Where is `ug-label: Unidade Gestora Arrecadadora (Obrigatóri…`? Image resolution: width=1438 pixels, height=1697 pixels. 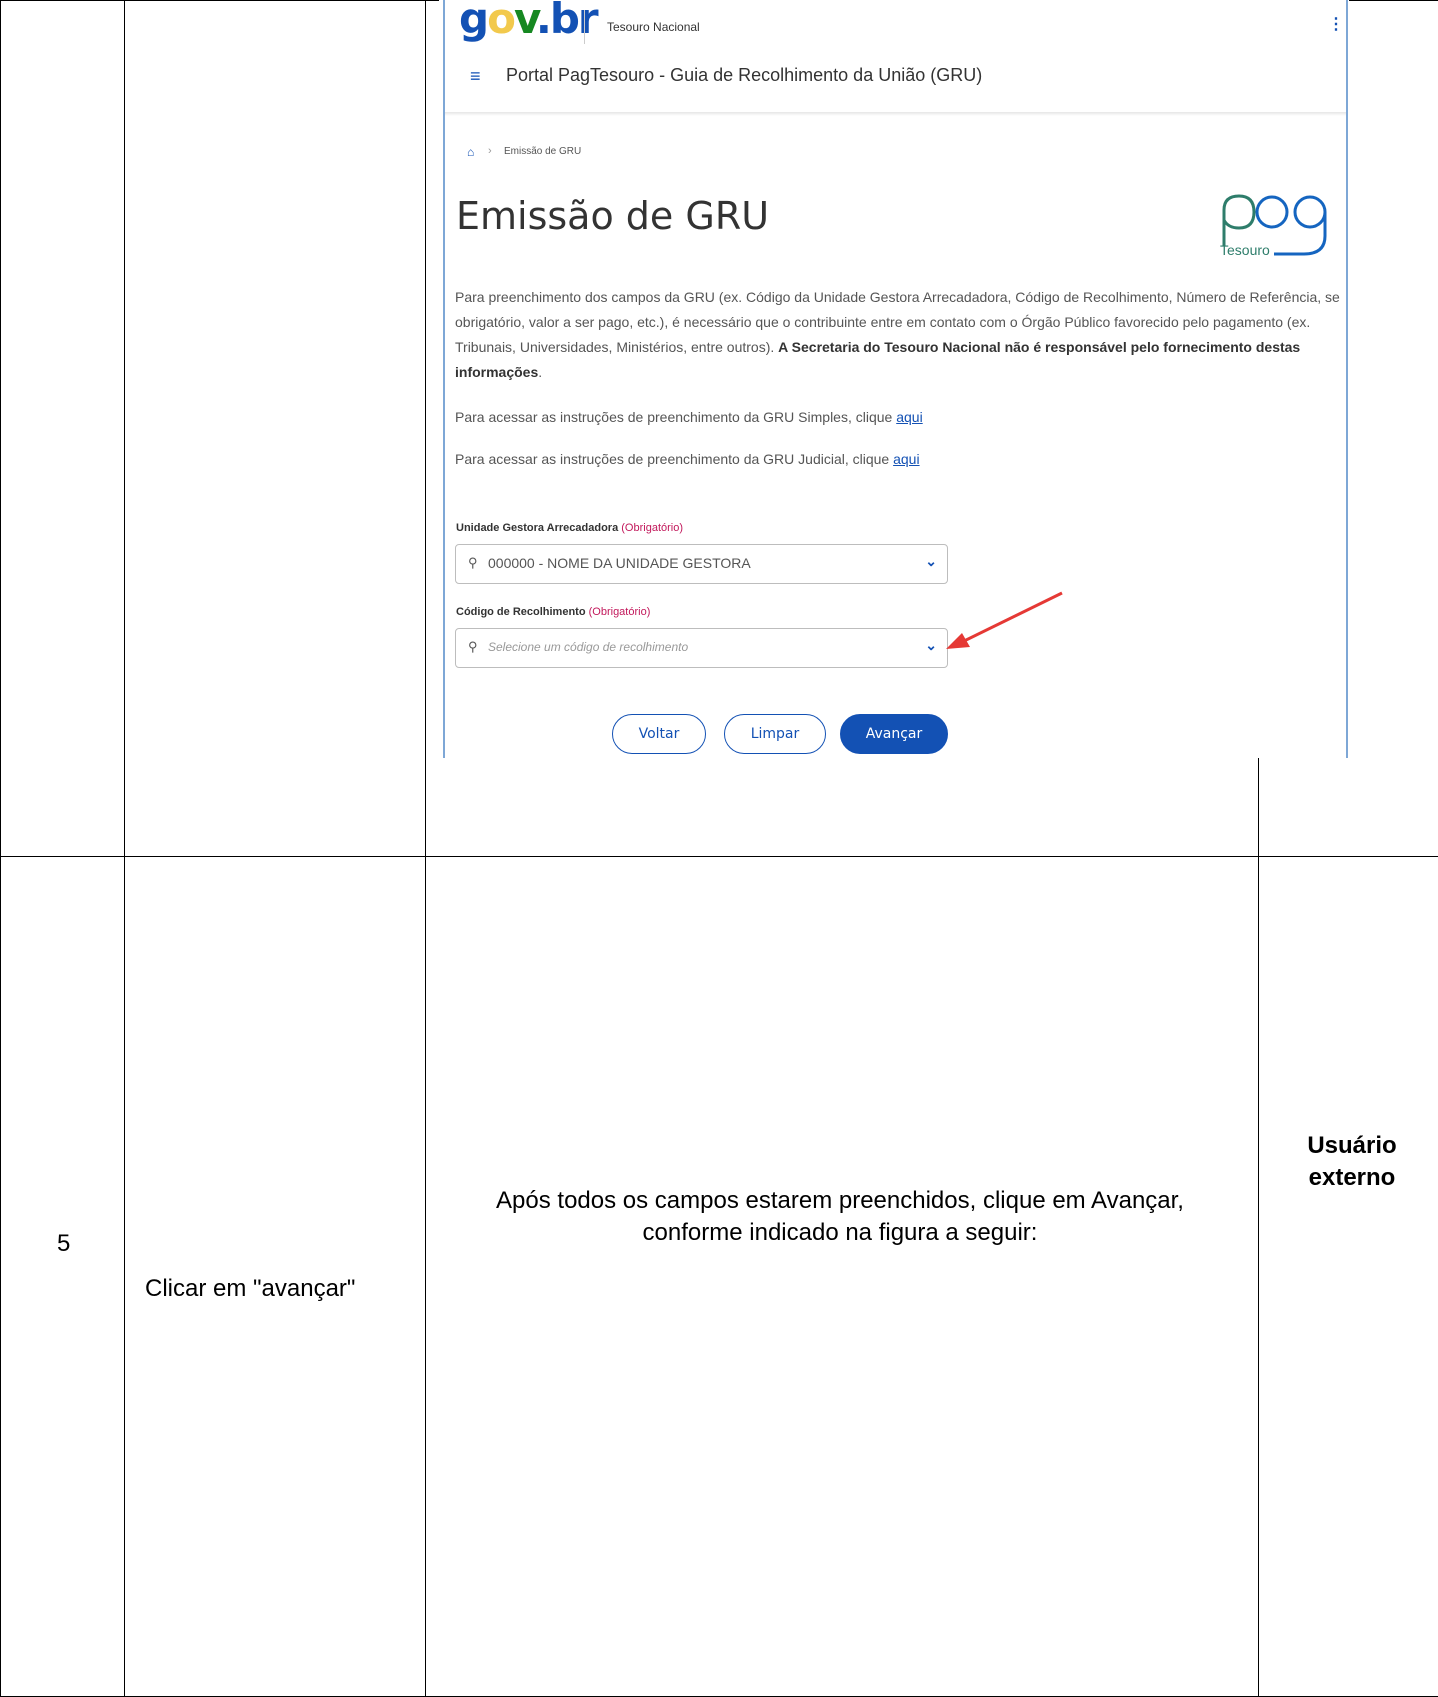
ug-label: Unidade Gestora Arrecadadora (Obrigatóri… is located at coordinates (569, 528).